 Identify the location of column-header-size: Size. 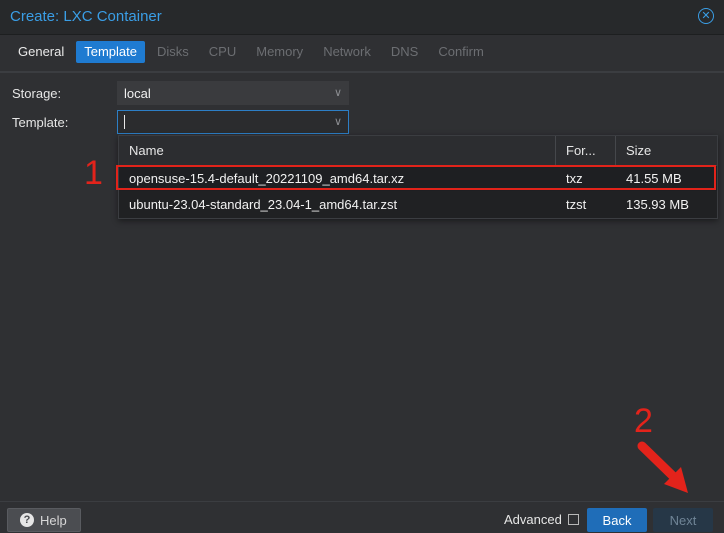
(638, 150).